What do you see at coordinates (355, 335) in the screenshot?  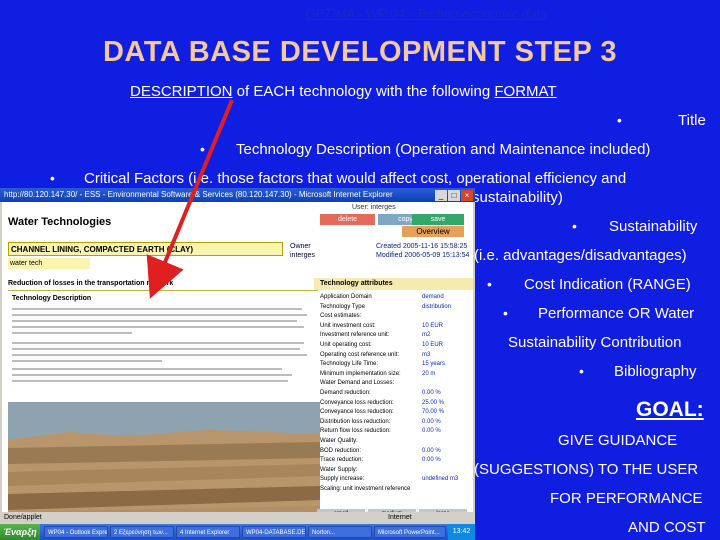 I see `attribute-label: Investment reference unit:` at bounding box center [355, 335].